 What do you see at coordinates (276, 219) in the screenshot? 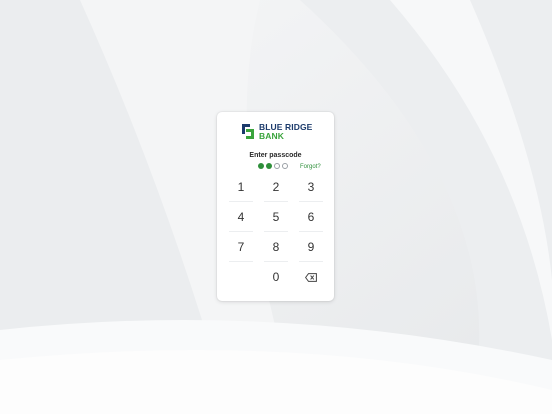
I see `keypad-key-5: 5` at bounding box center [276, 219].